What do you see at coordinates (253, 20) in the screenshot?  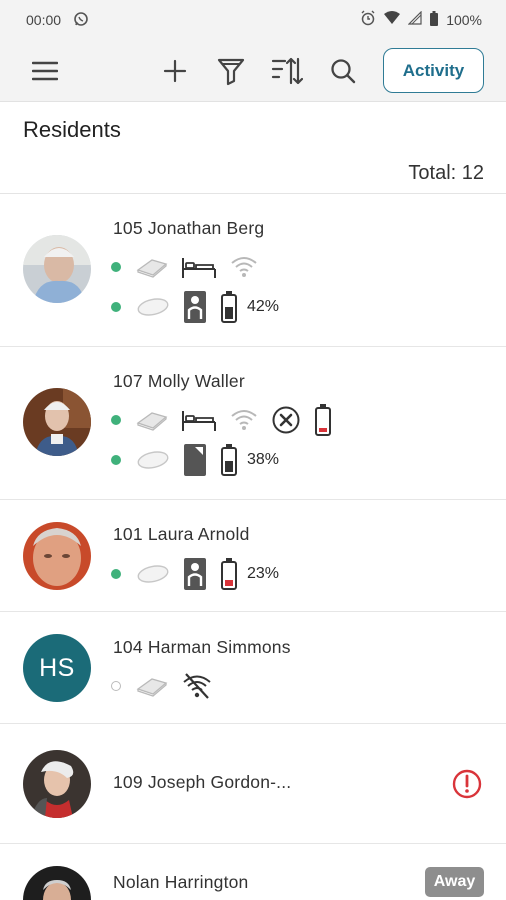 I see `status-bar: 00:00 100%` at bounding box center [253, 20].